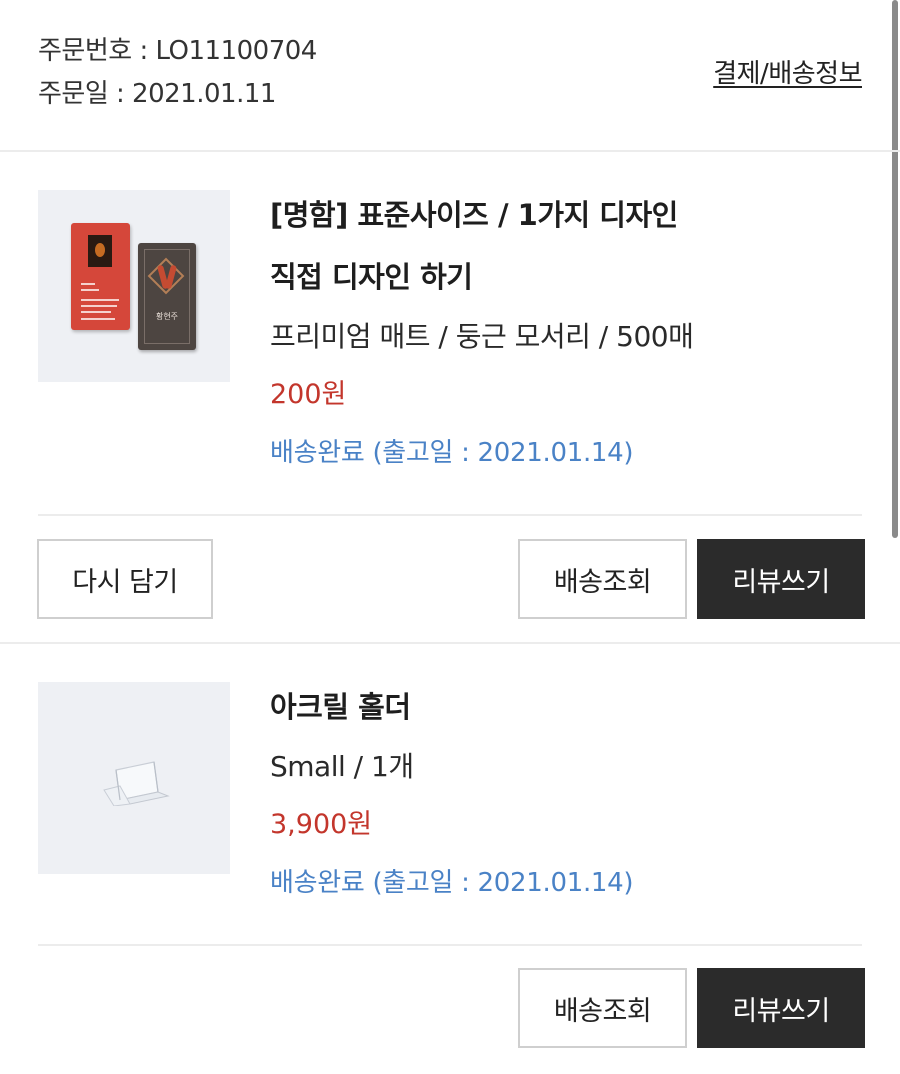 The image size is (900, 1074). I want to click on item-title: [명함] 표준사이즈 / 1가지 디자인, so click(481, 215).